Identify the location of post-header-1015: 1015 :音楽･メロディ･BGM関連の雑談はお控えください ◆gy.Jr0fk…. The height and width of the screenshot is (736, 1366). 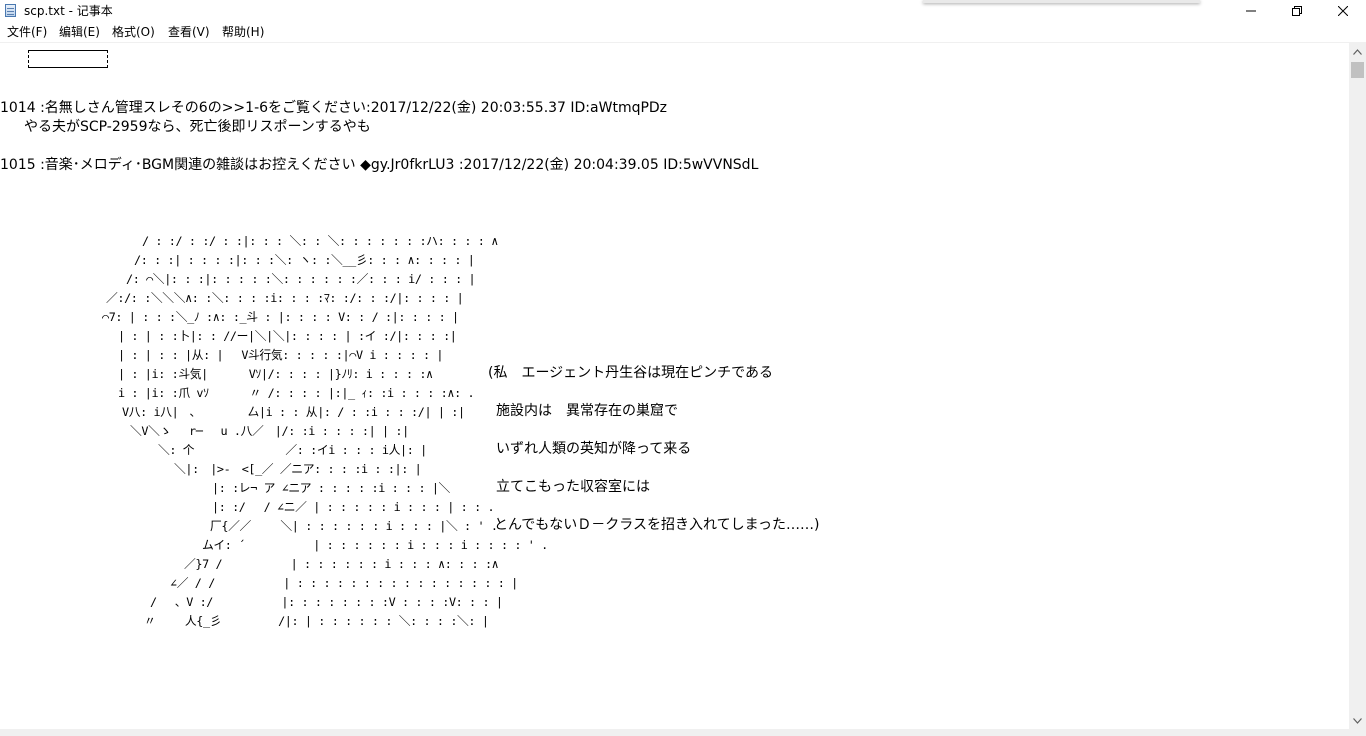
(379, 165).